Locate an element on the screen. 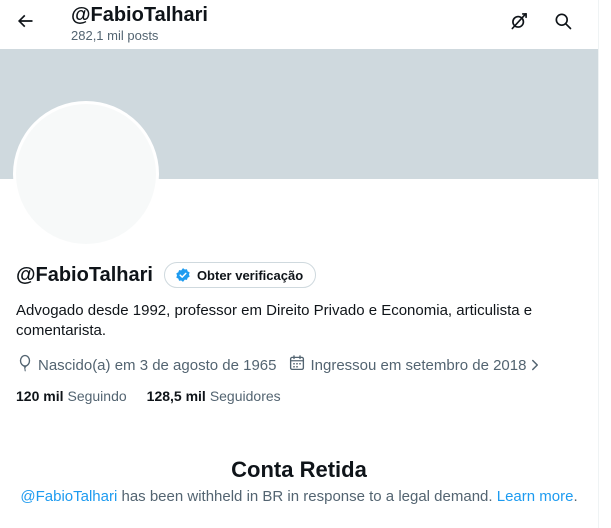  balloon-icon is located at coordinates (27, 365).